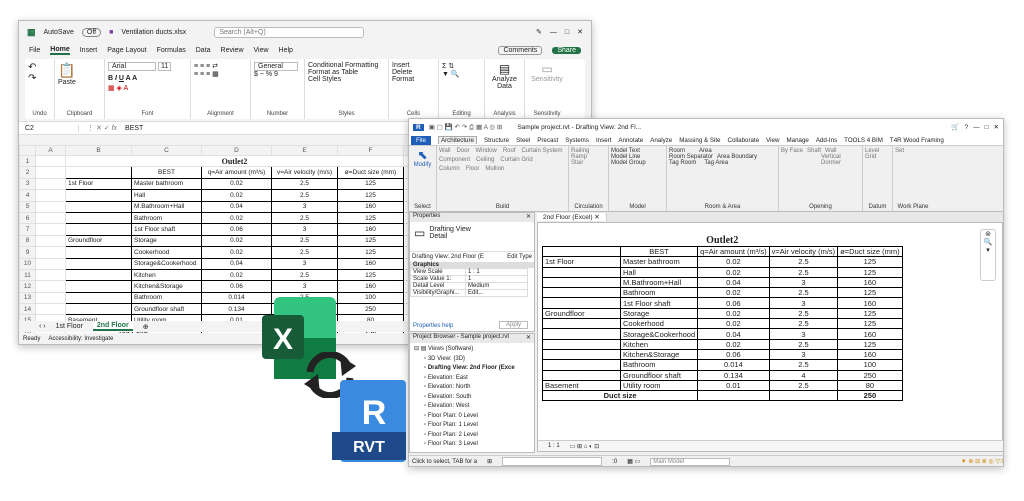  What do you see at coordinates (682, 163) in the screenshot?
I see `tag-room-button: Tag Room` at bounding box center [682, 163].